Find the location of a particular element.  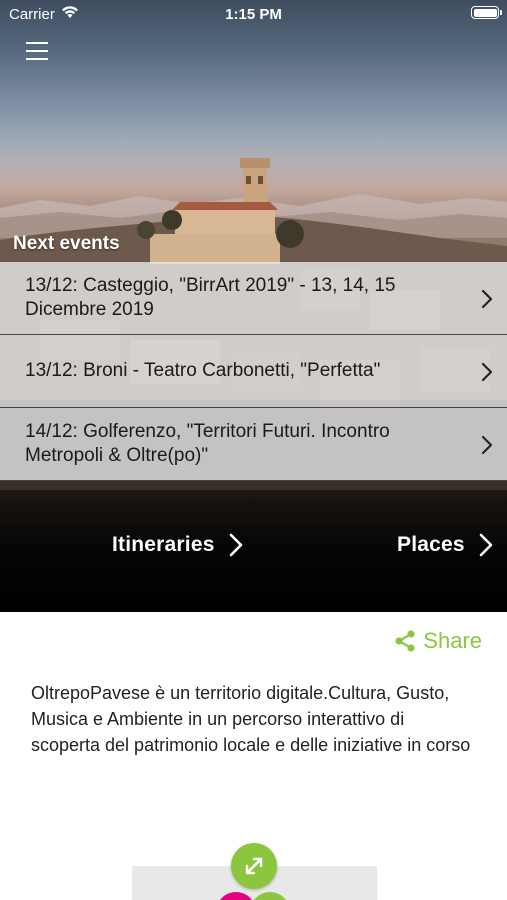

share-button: Share is located at coordinates (437, 641).